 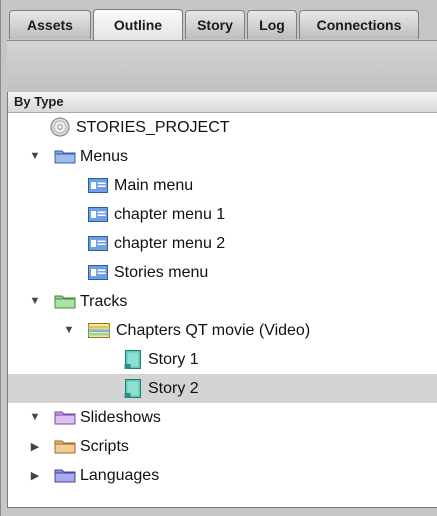 I want to click on tab-story: Story, so click(x=215, y=24).